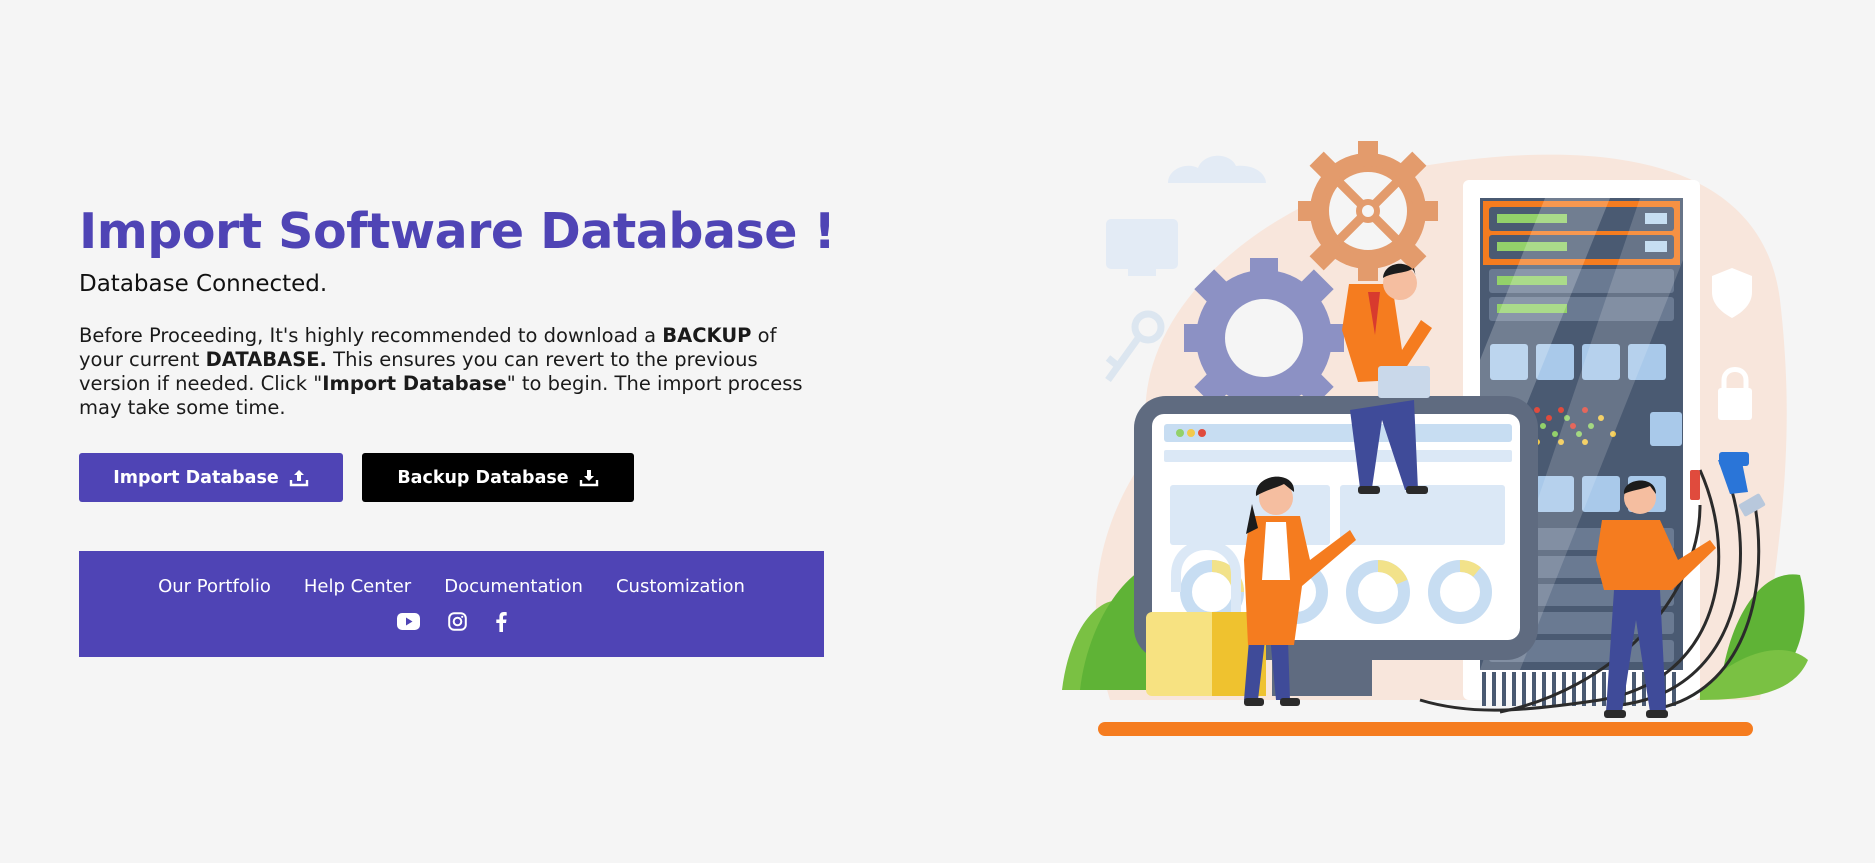  What do you see at coordinates (483, 477) in the screenshot?
I see `backup-database-label: Backup Database` at bounding box center [483, 477].